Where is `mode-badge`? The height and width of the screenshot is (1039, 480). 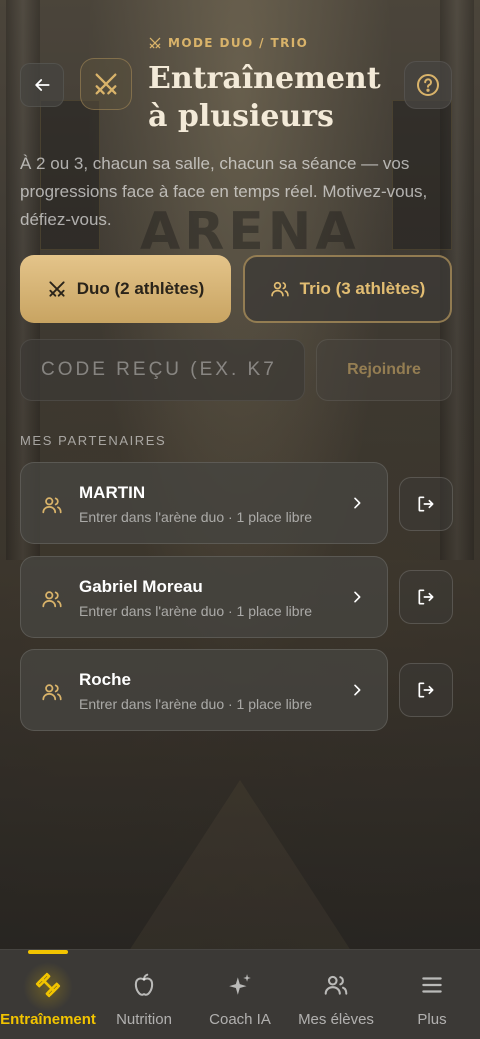
mode-badge is located at coordinates (106, 84).